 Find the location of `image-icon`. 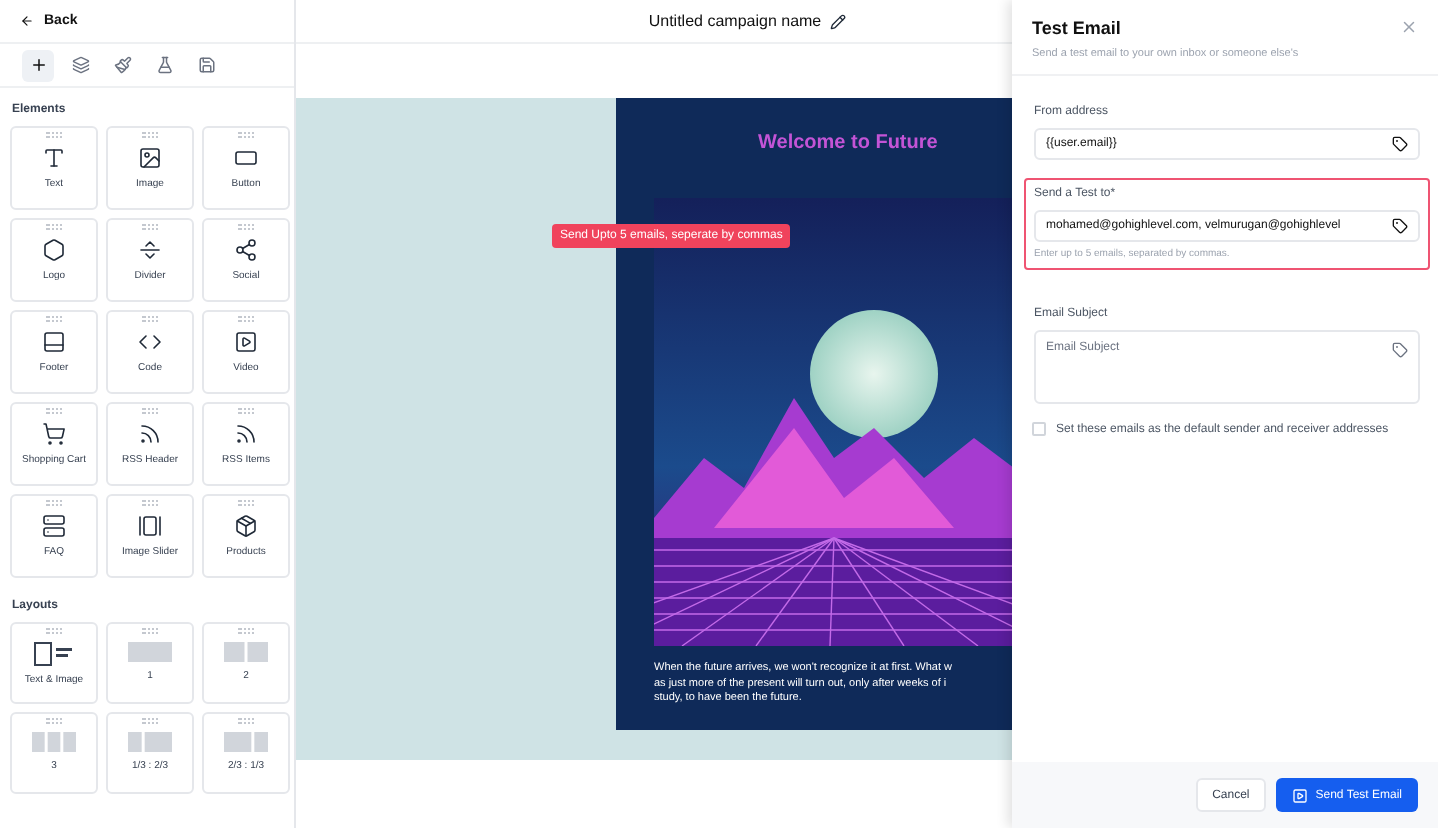

image-icon is located at coordinates (150, 158).